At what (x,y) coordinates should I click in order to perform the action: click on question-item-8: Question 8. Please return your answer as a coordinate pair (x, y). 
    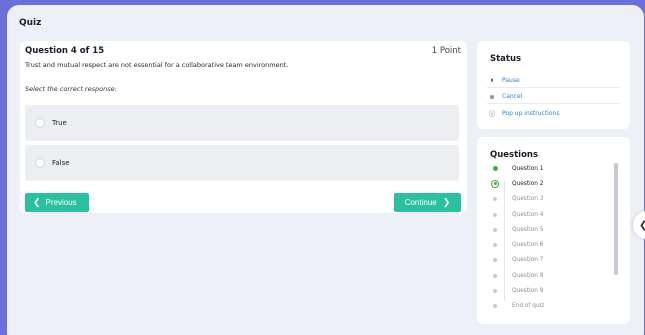
    Looking at the image, I should click on (517, 275).